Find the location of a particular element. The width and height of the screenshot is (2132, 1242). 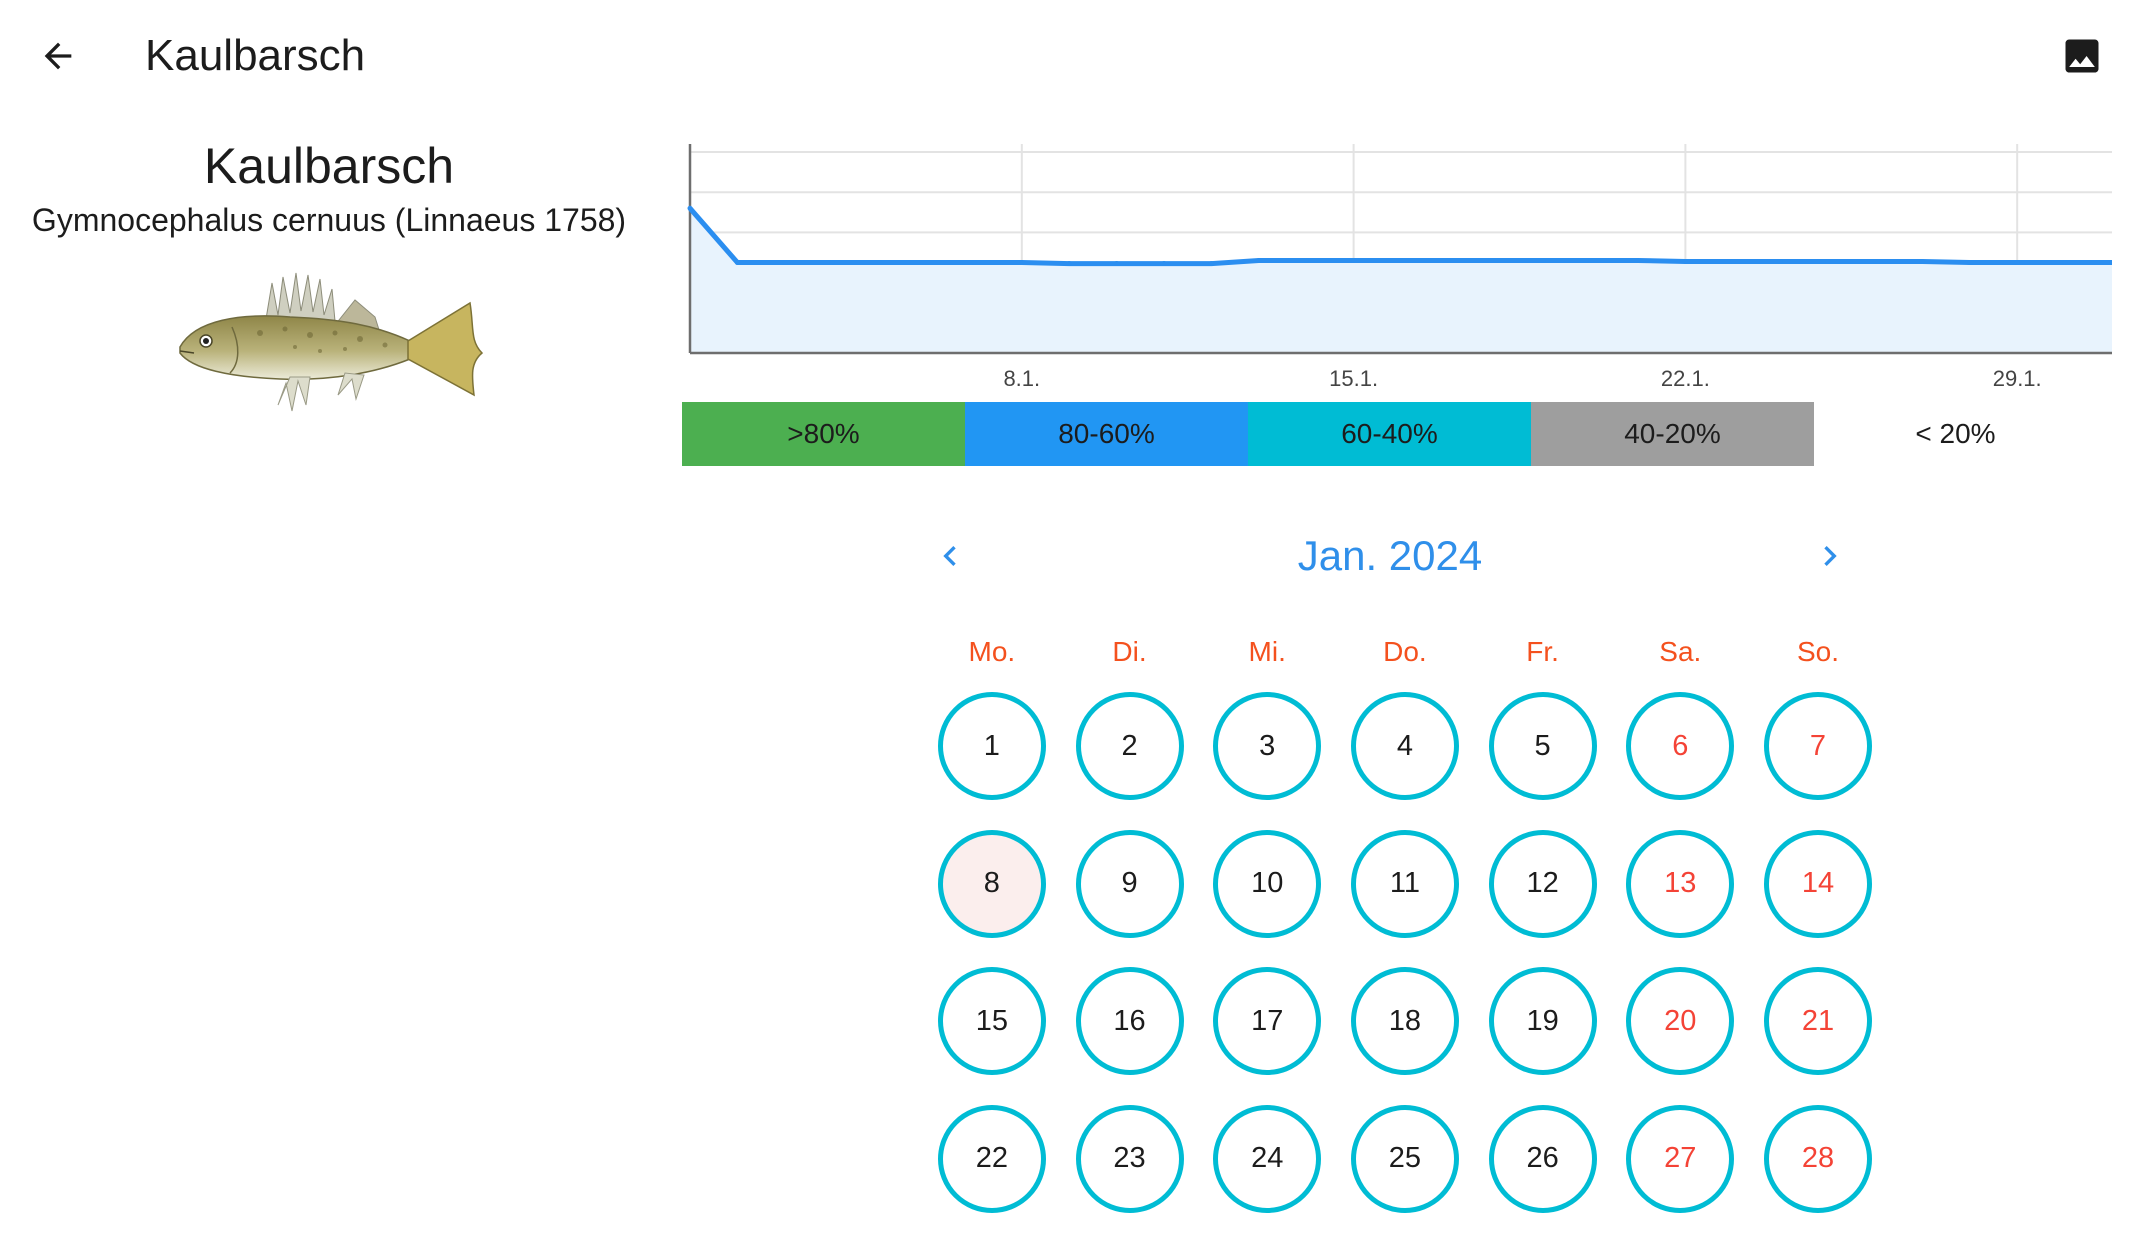

calendar-day-cell: 11 is located at coordinates (1405, 899).